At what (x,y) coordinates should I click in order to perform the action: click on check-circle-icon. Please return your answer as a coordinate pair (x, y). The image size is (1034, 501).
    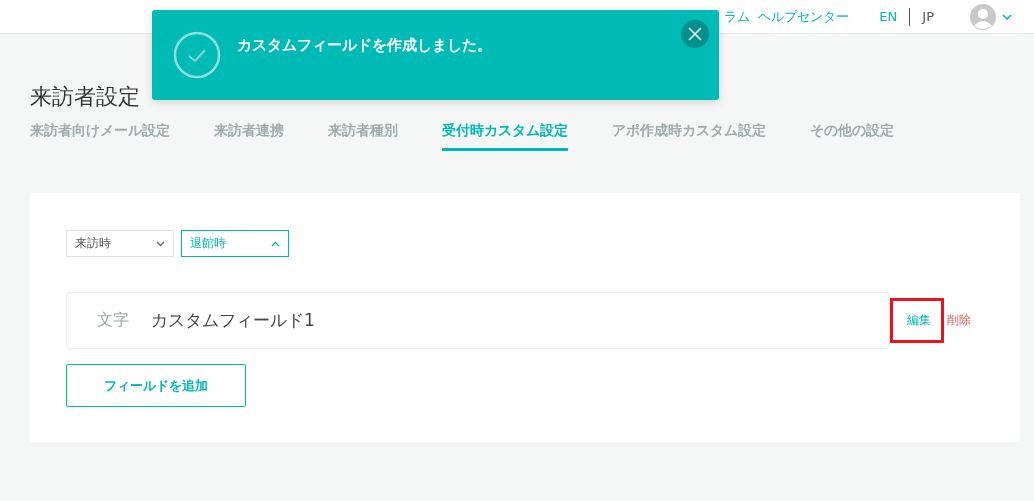
    Looking at the image, I should click on (197, 55).